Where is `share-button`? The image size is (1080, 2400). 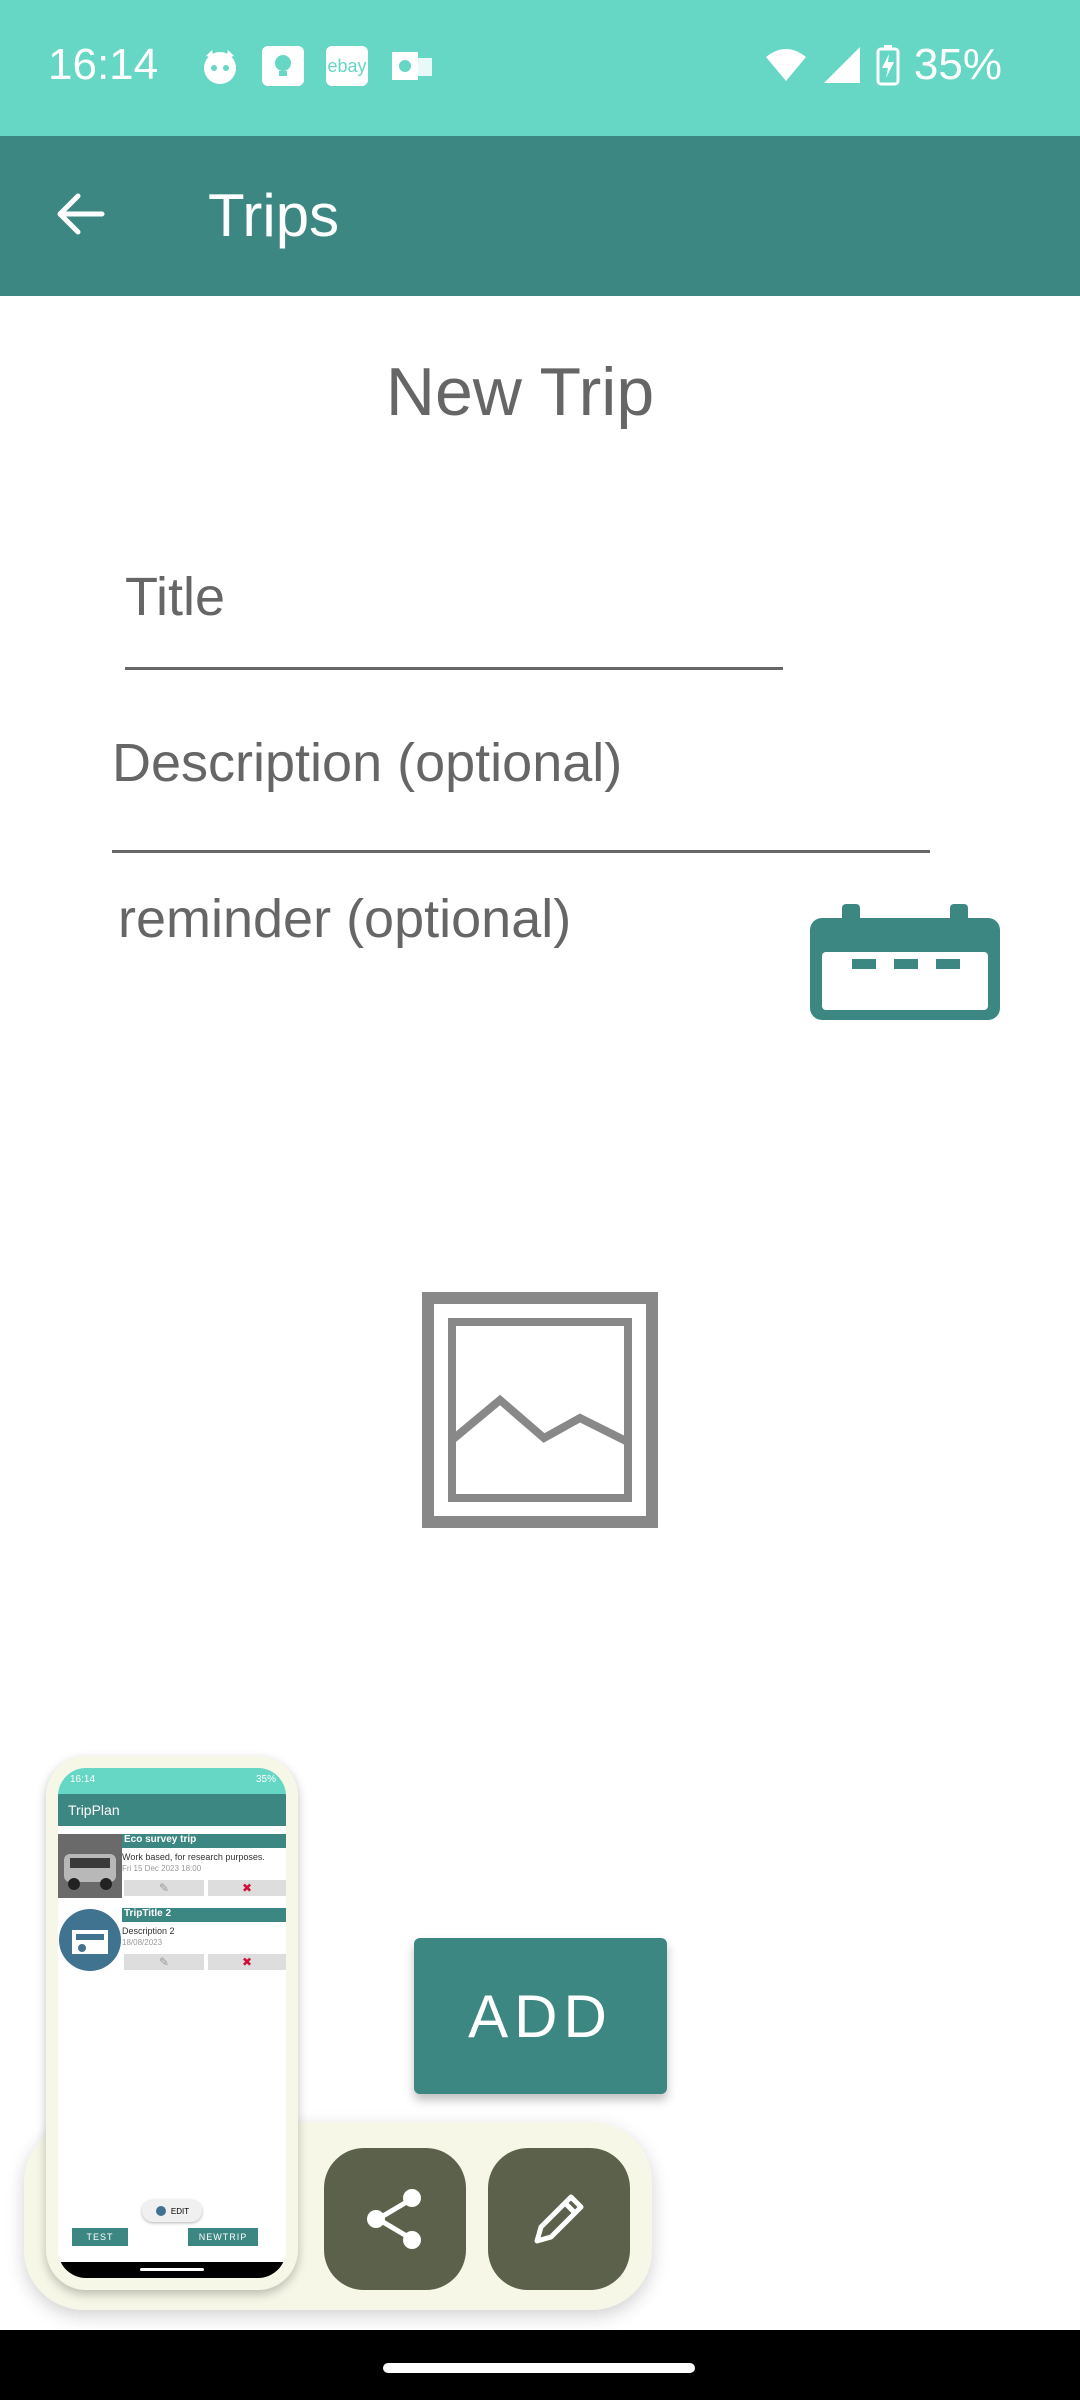
share-button is located at coordinates (395, 2219).